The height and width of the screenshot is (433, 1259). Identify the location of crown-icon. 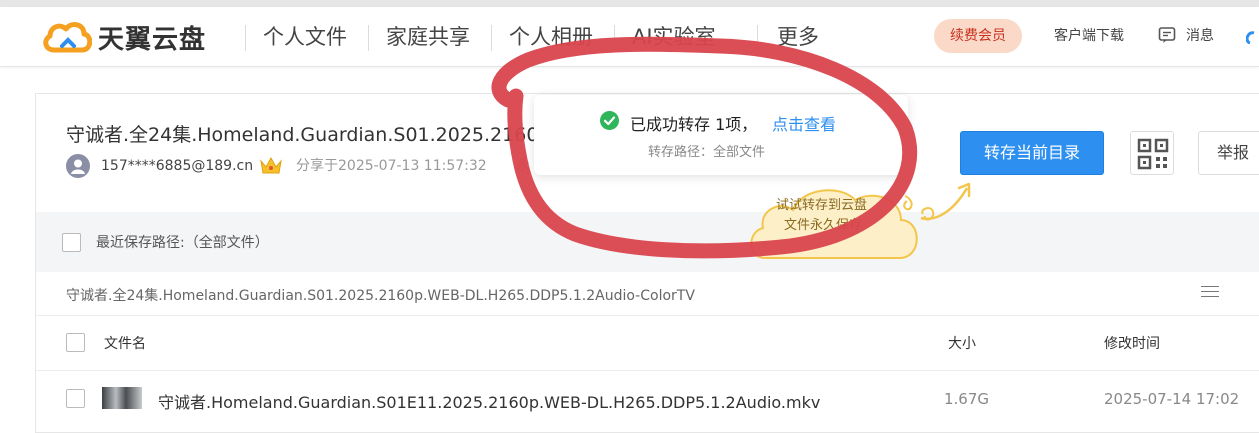
(271, 165).